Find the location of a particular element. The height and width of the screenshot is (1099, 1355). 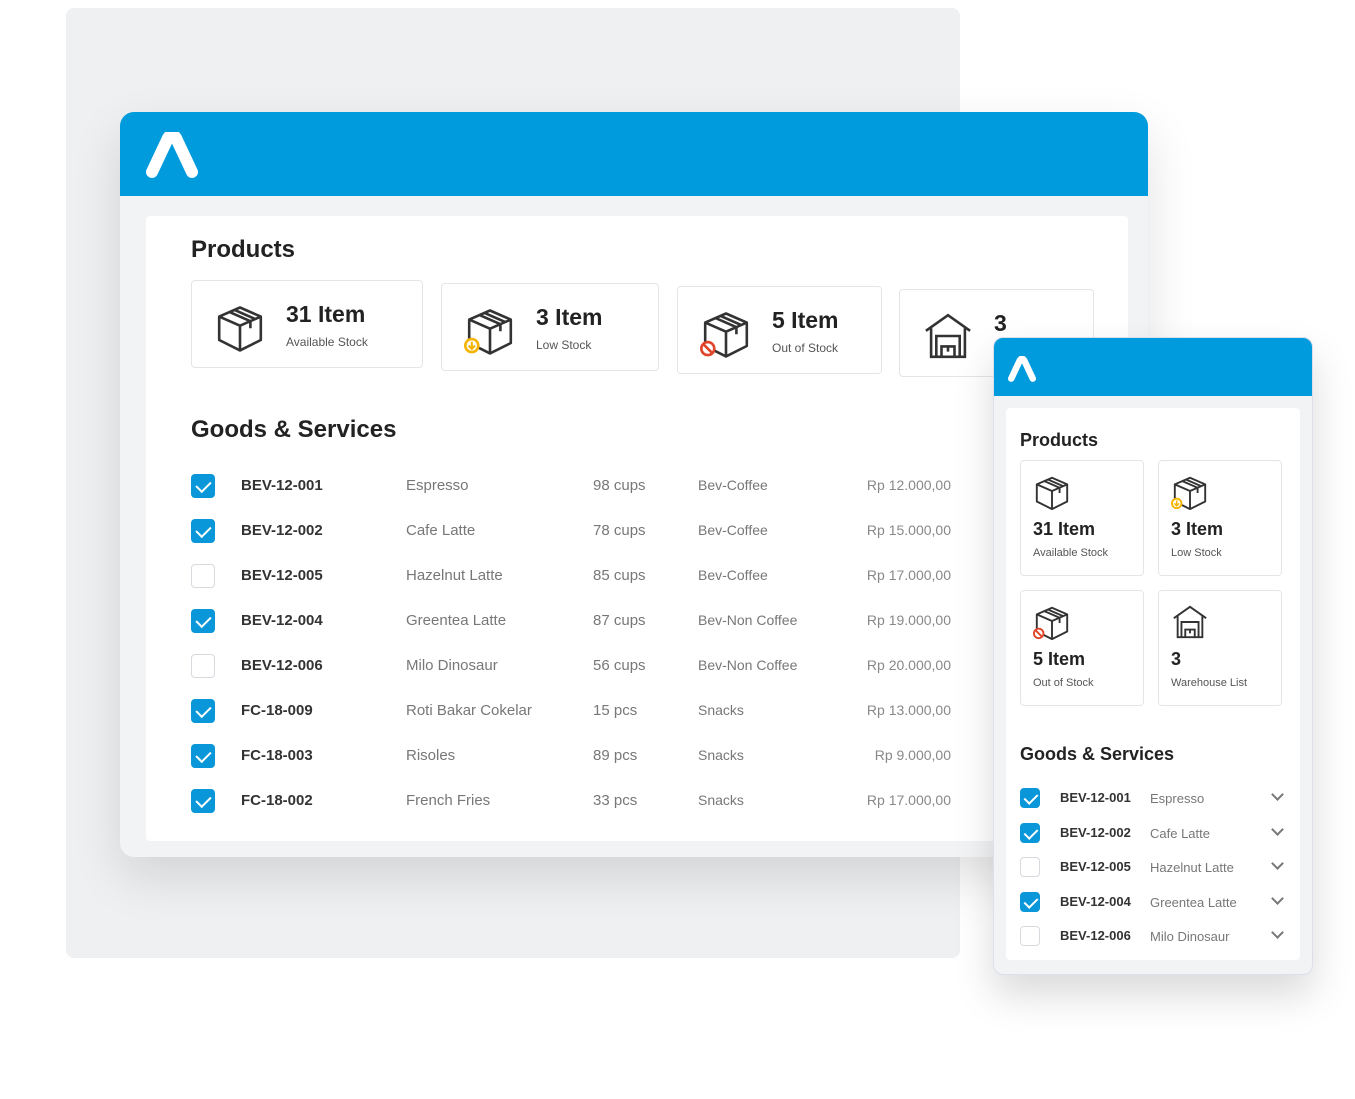

item-qty: 15 pcs is located at coordinates (615, 710).